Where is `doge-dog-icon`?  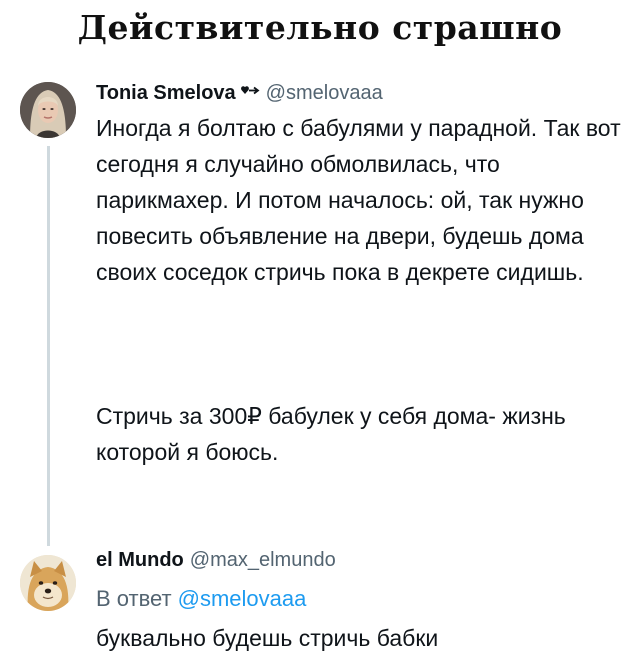 doge-dog-icon is located at coordinates (48, 583).